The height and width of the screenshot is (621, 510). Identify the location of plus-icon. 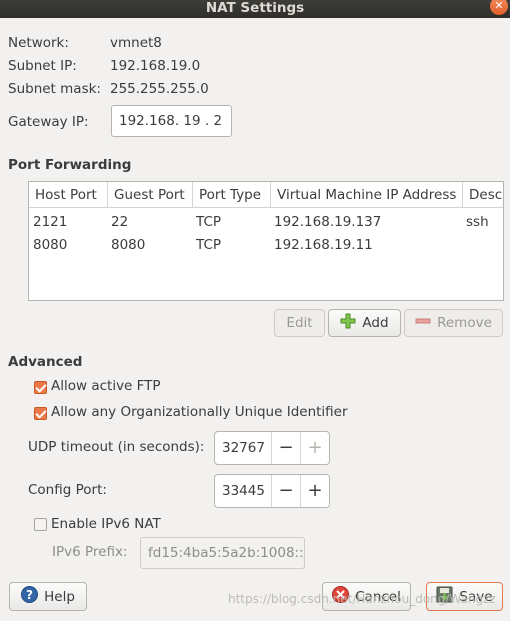
(348, 323).